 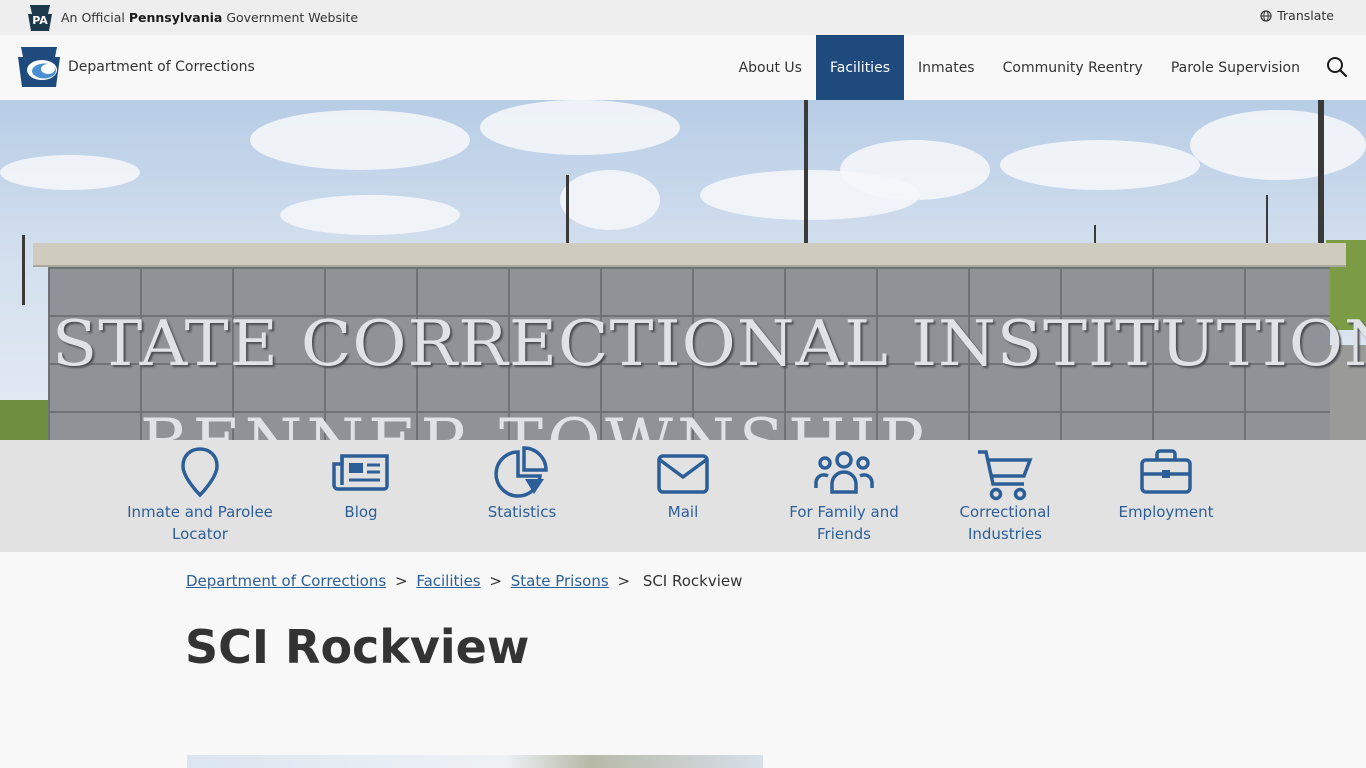 I want to click on nav-community-reentry: Community Reentry, so click(x=1073, y=67).